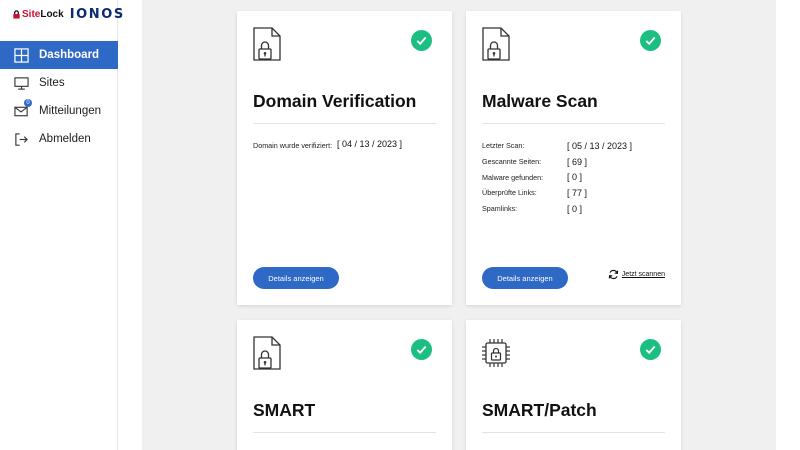 This screenshot has height=450, width=800. I want to click on detail-row: Gescannte Seiten: [ 69 ], so click(576, 162).